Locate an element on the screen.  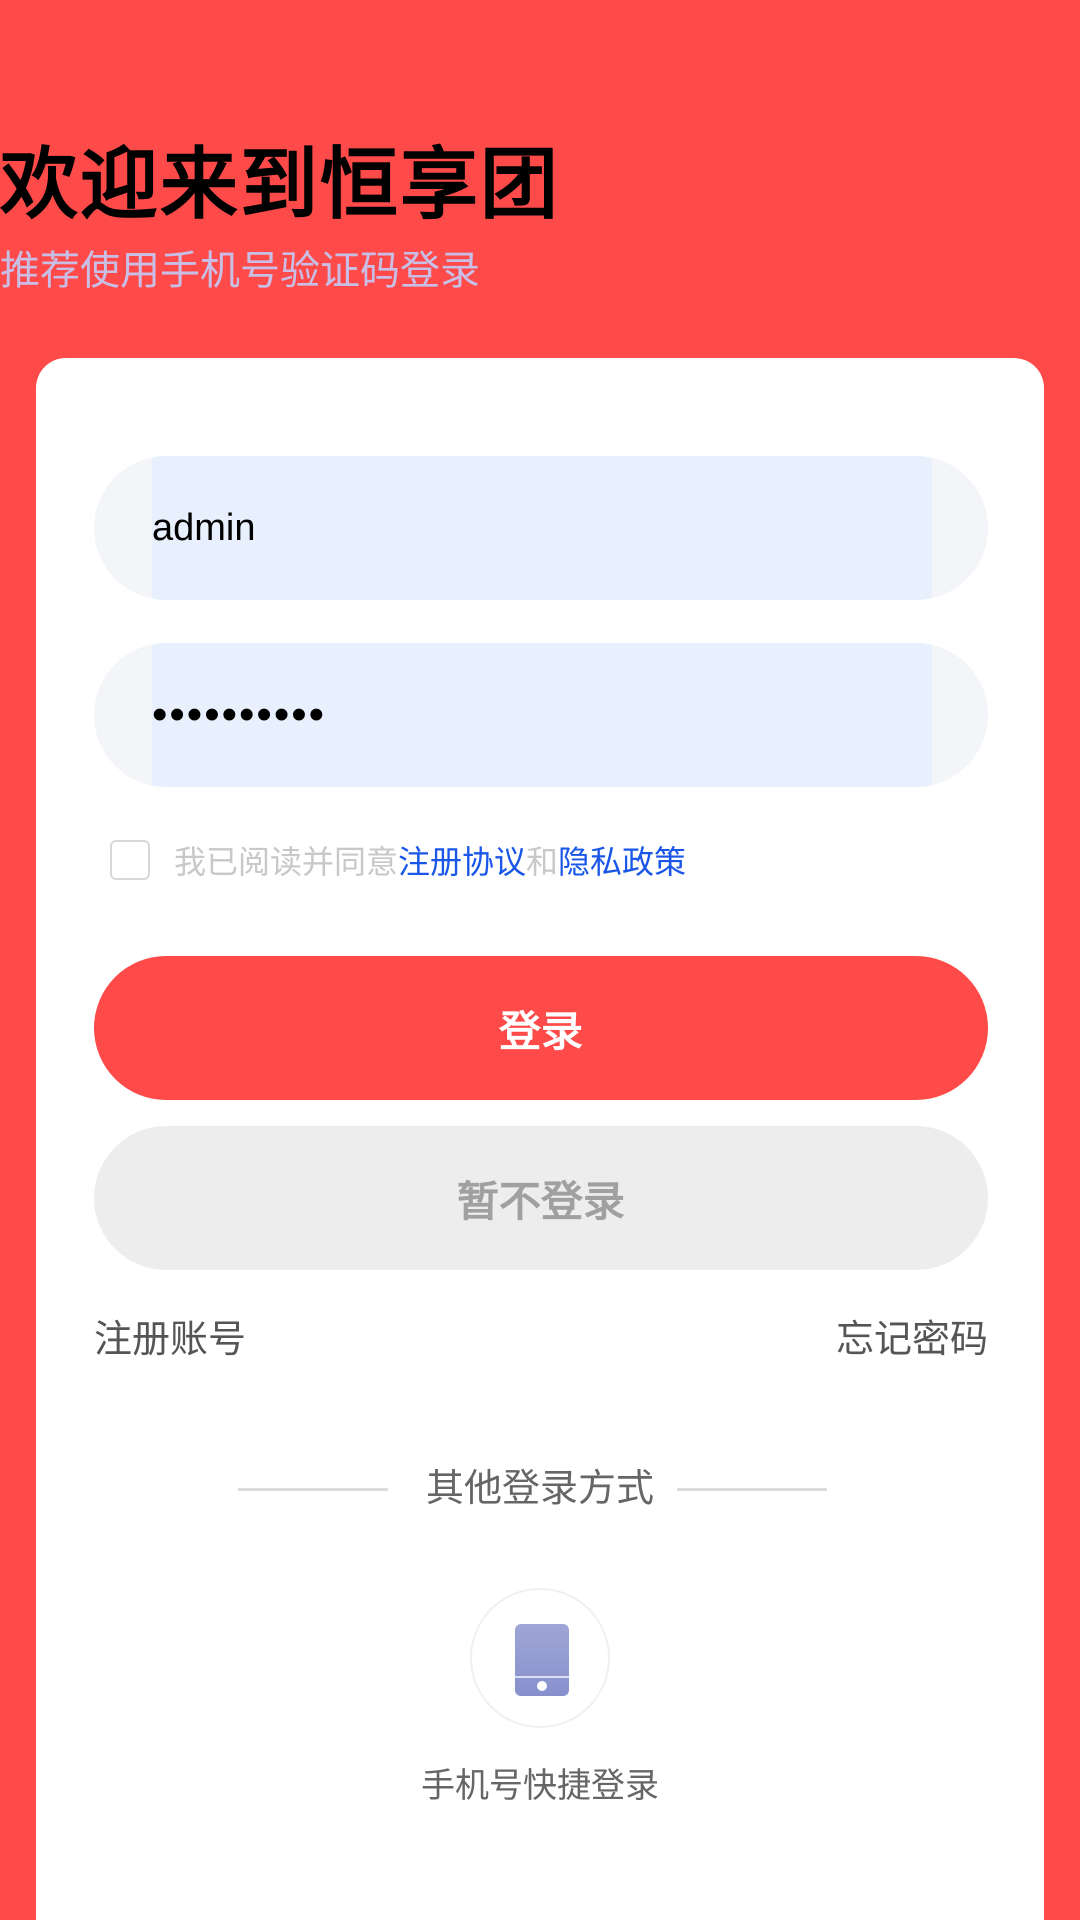
phone-icon is located at coordinates (542, 1660).